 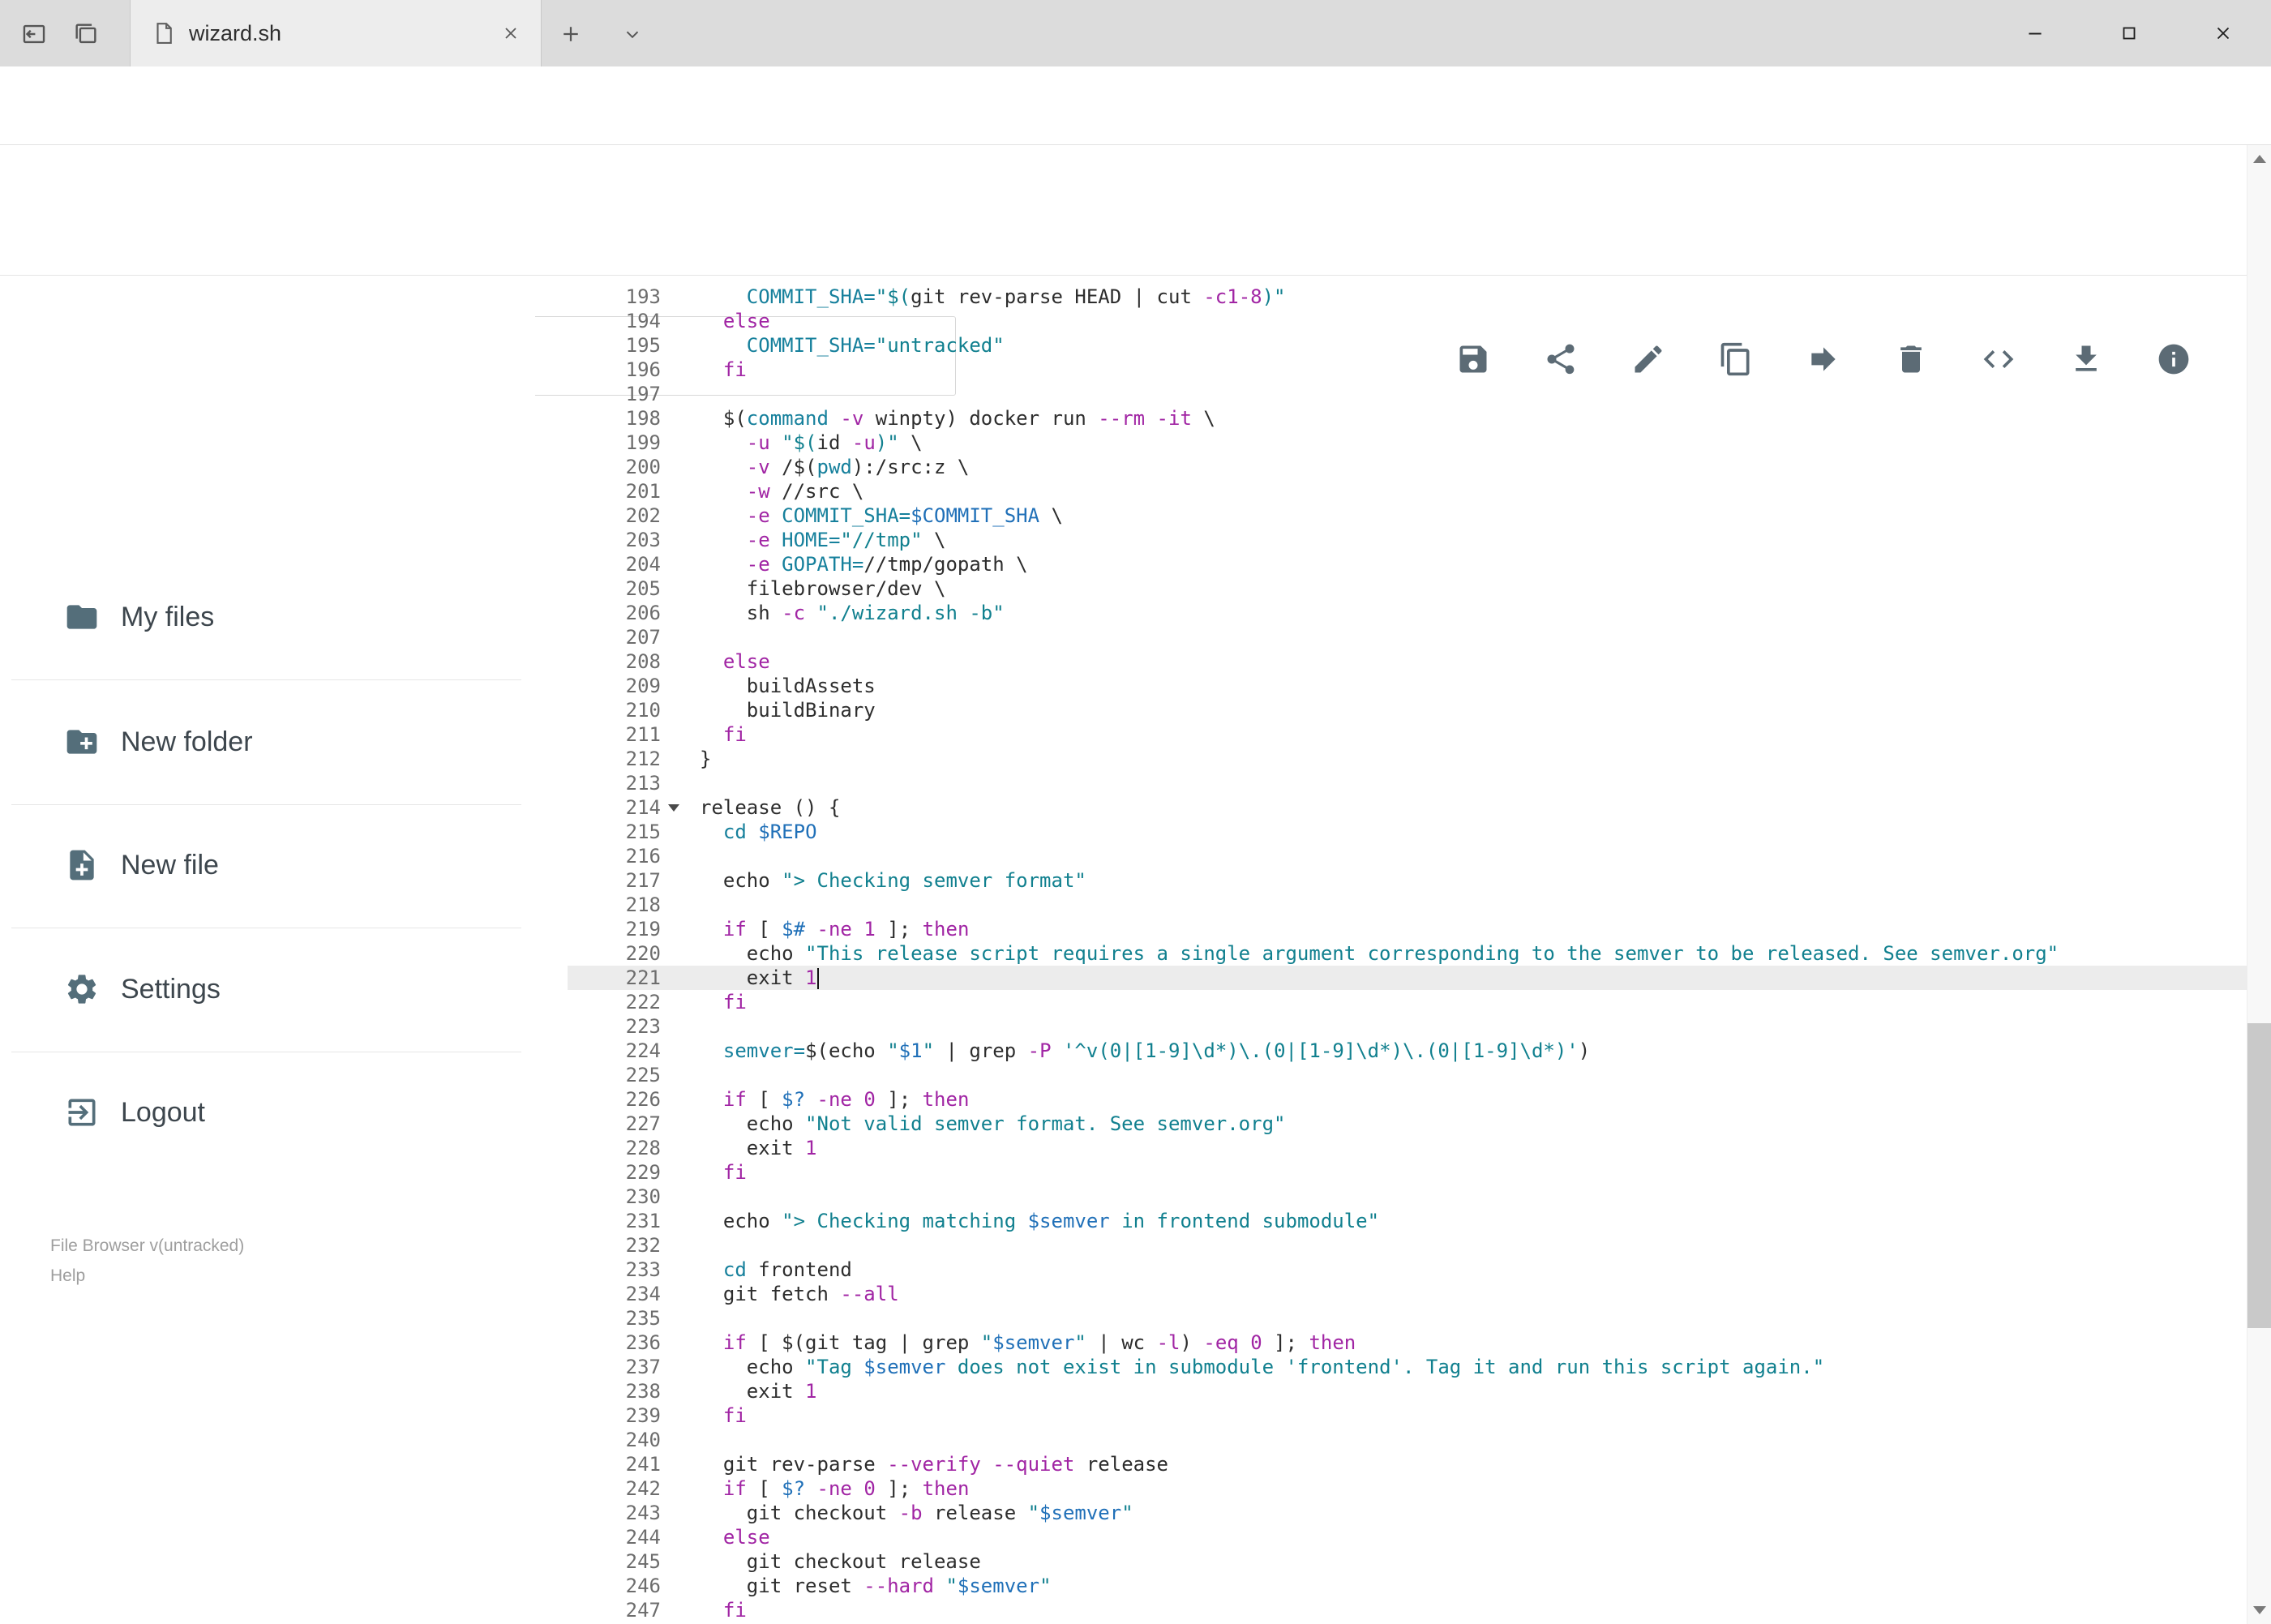 I want to click on code-line: 205 filebrowser/dev \, so click(x=1407, y=588).